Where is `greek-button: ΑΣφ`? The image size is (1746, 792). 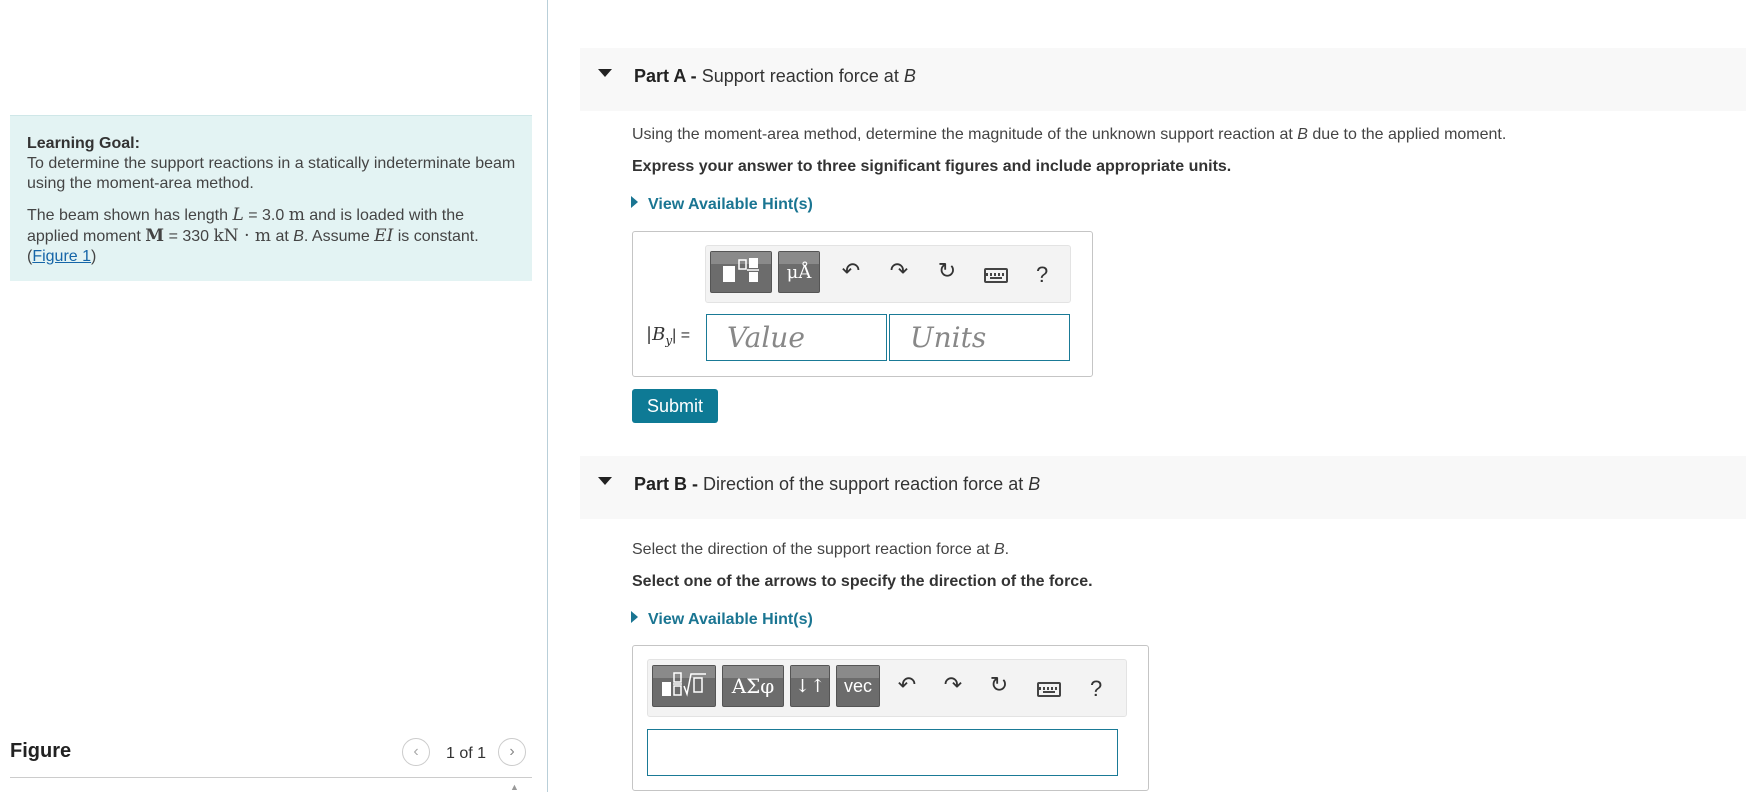
greek-button: ΑΣφ is located at coordinates (753, 686).